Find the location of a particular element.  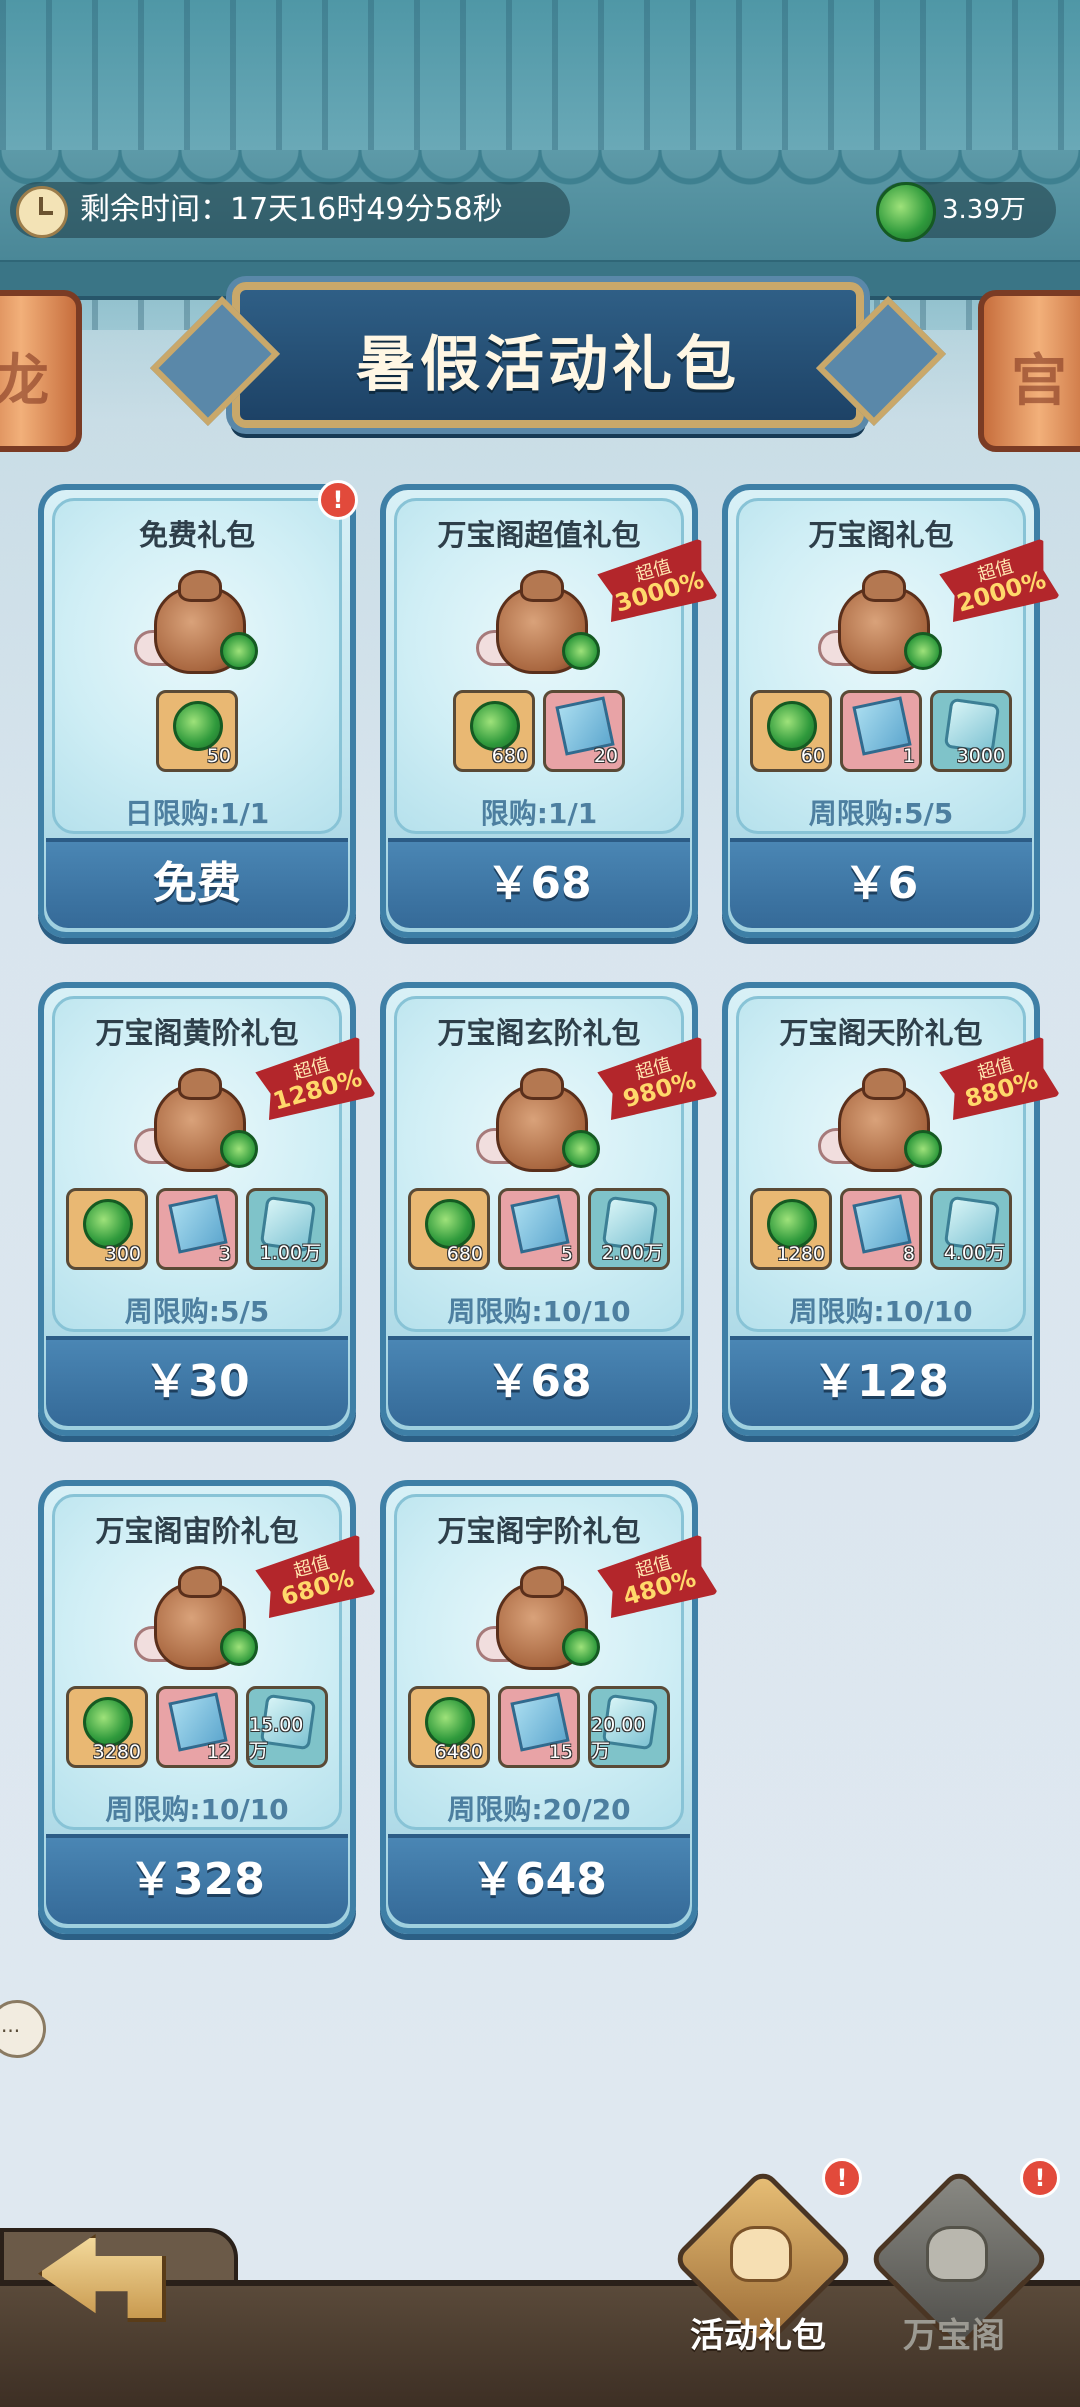

reward-item-jade: 1280 is located at coordinates (791, 1229).